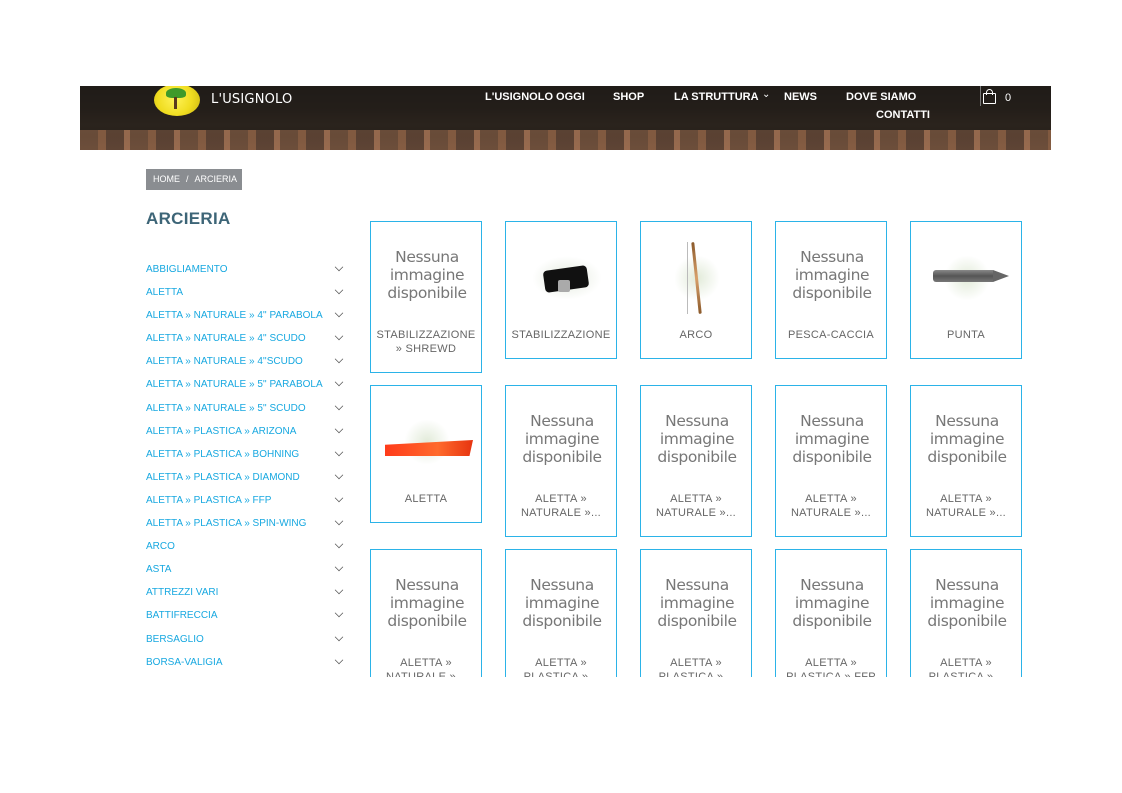 The image size is (1122, 793). Describe the element at coordinates (226, 523) in the screenshot. I see `sidebar-item-label: ALETTA » PLASTICA » SPIN-WING` at that location.